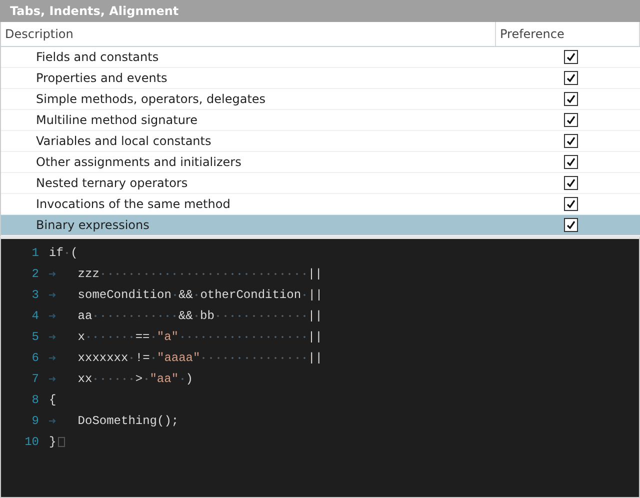 The image size is (640, 498). What do you see at coordinates (320, 99) in the screenshot?
I see `option-row: Simple methods, operators, delegates` at bounding box center [320, 99].